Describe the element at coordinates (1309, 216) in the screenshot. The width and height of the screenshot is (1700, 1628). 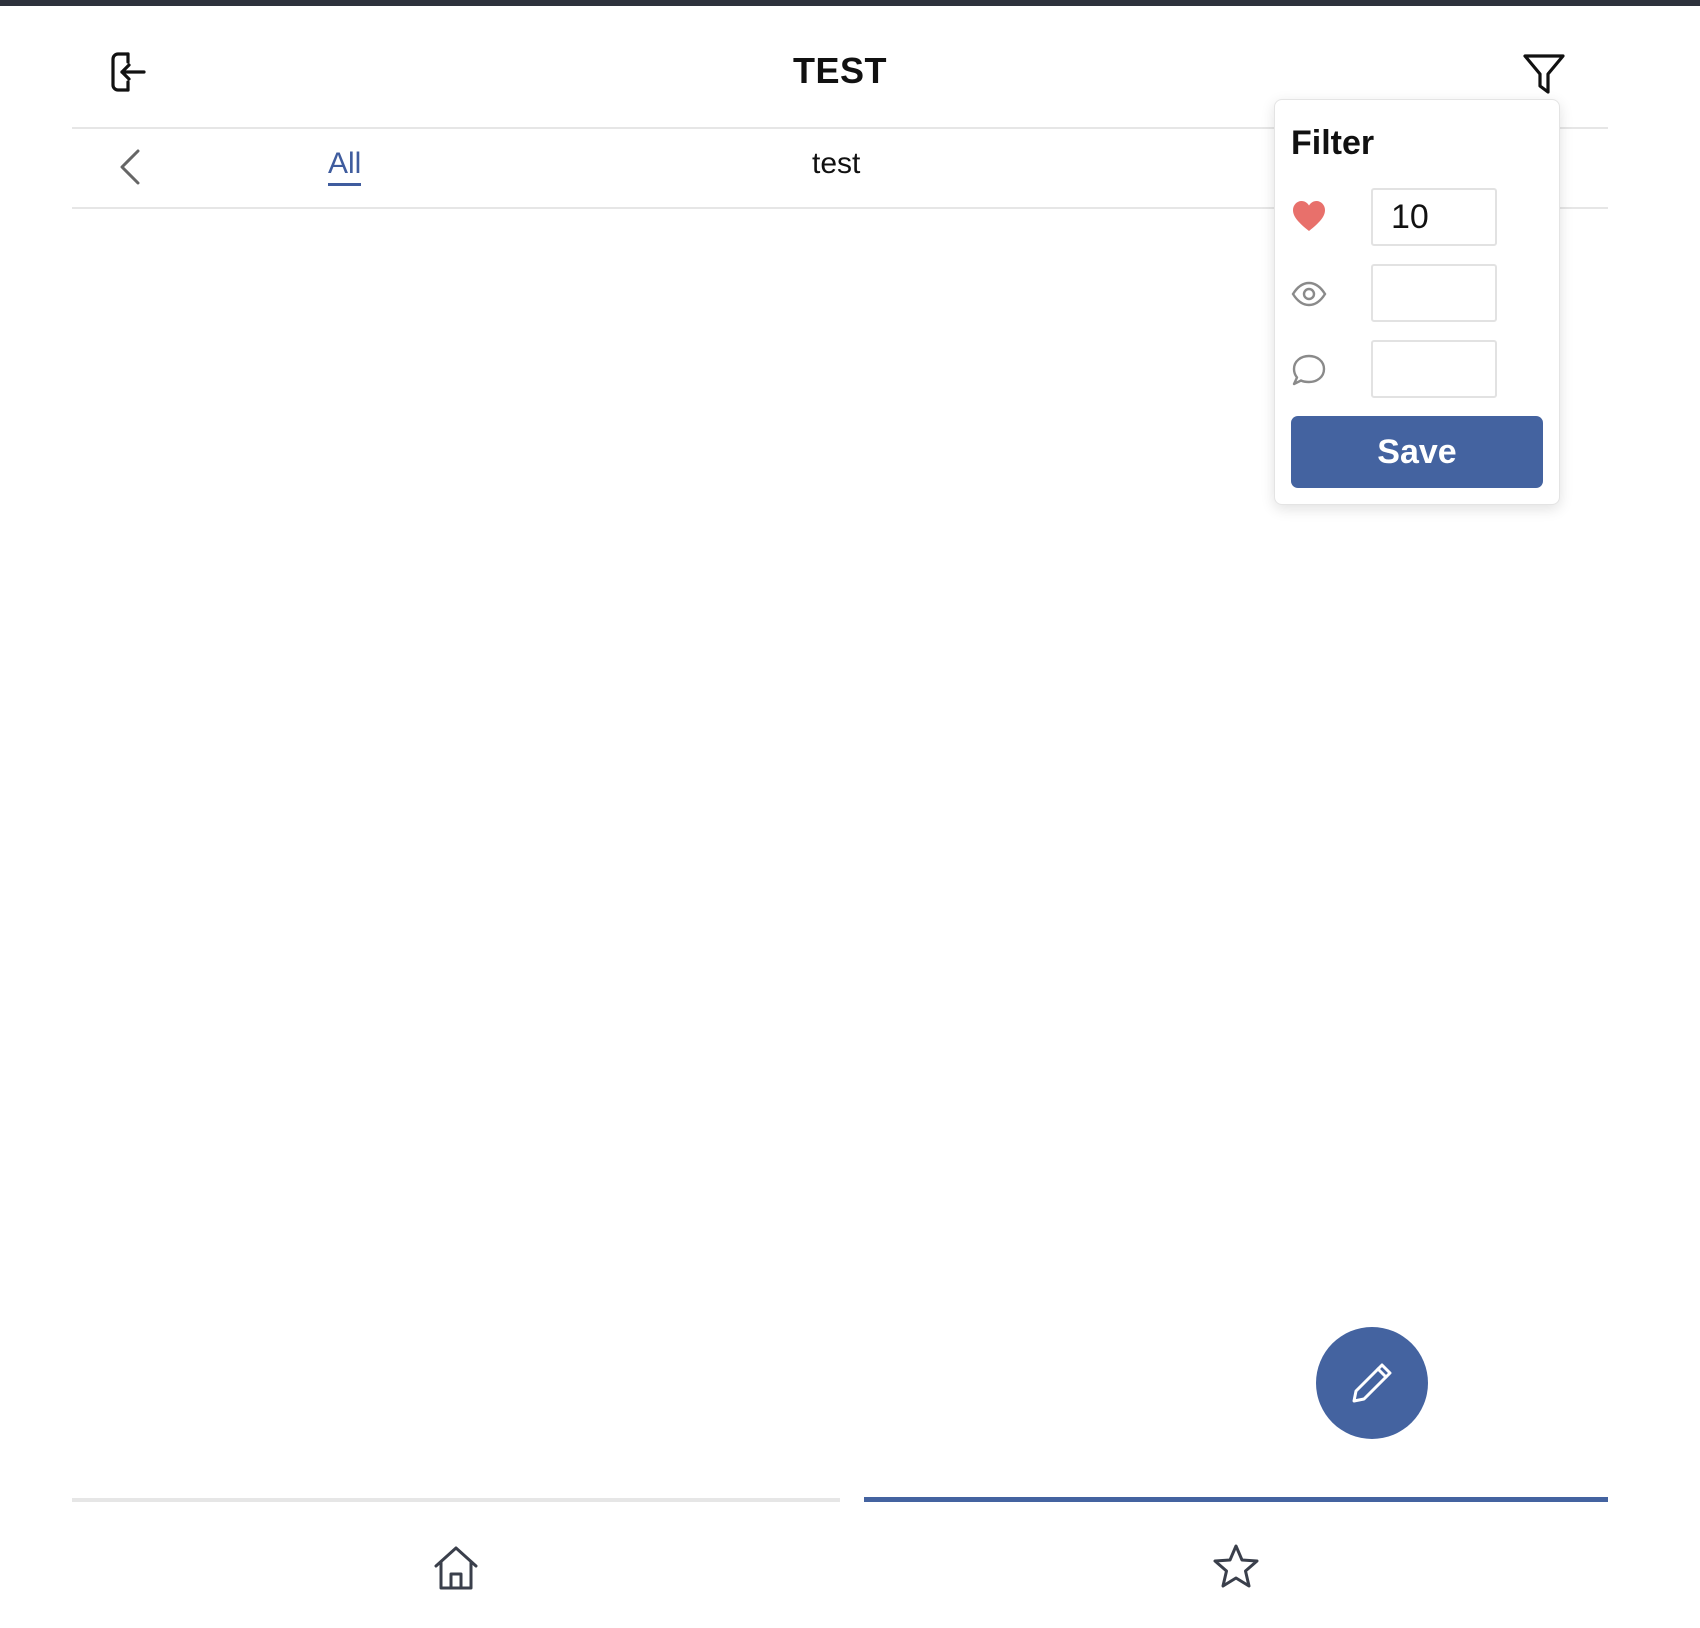
I see `heart-icon` at that location.